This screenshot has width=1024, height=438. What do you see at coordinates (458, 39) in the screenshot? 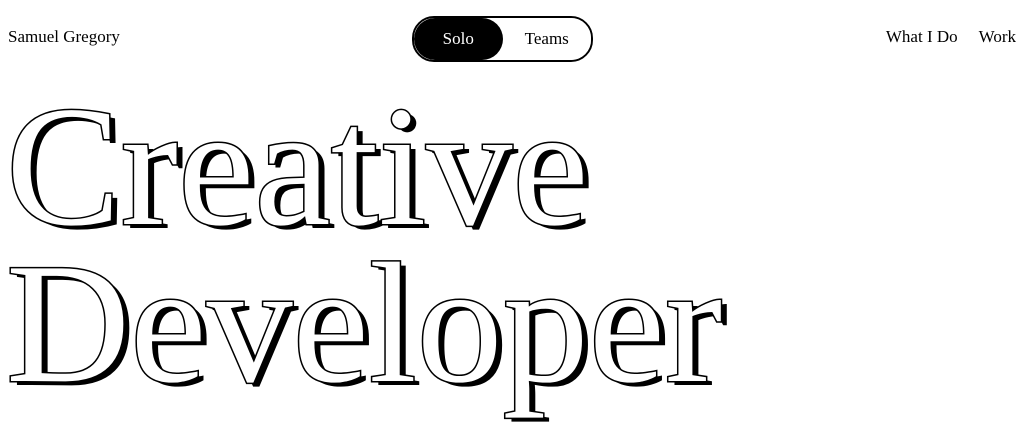
I see `toggle-option-solo: Solo` at bounding box center [458, 39].